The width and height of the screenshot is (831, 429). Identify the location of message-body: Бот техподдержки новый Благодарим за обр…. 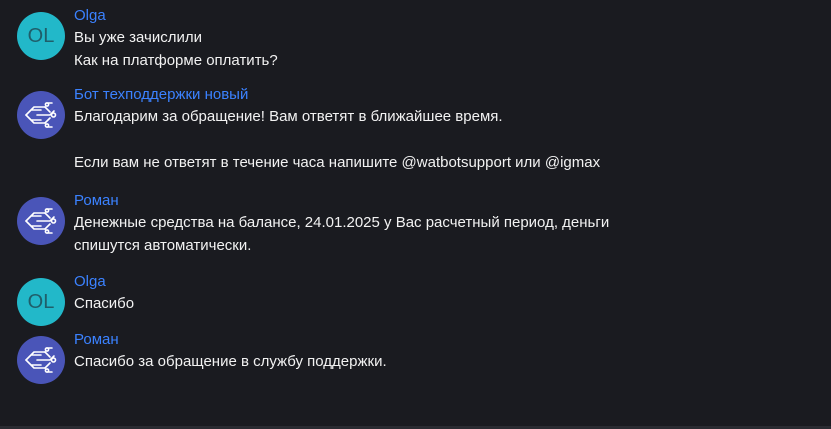
(337, 130).